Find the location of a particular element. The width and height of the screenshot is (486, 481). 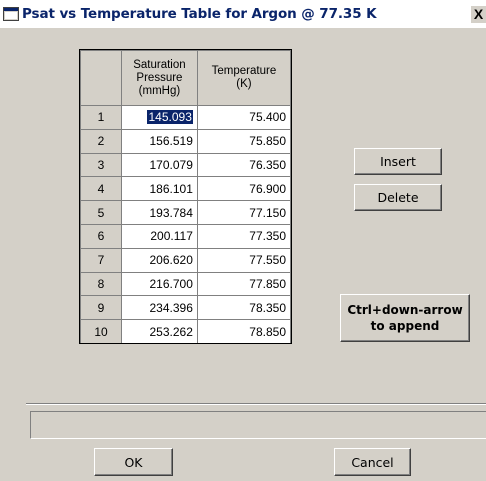

insert-button: Insert is located at coordinates (398, 161).